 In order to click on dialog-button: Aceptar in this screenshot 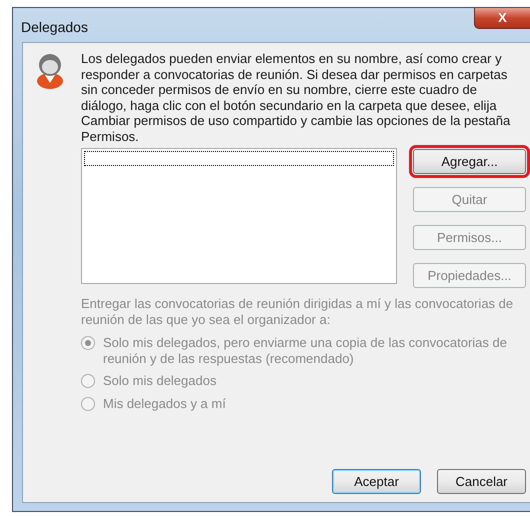, I will do `click(376, 481)`.